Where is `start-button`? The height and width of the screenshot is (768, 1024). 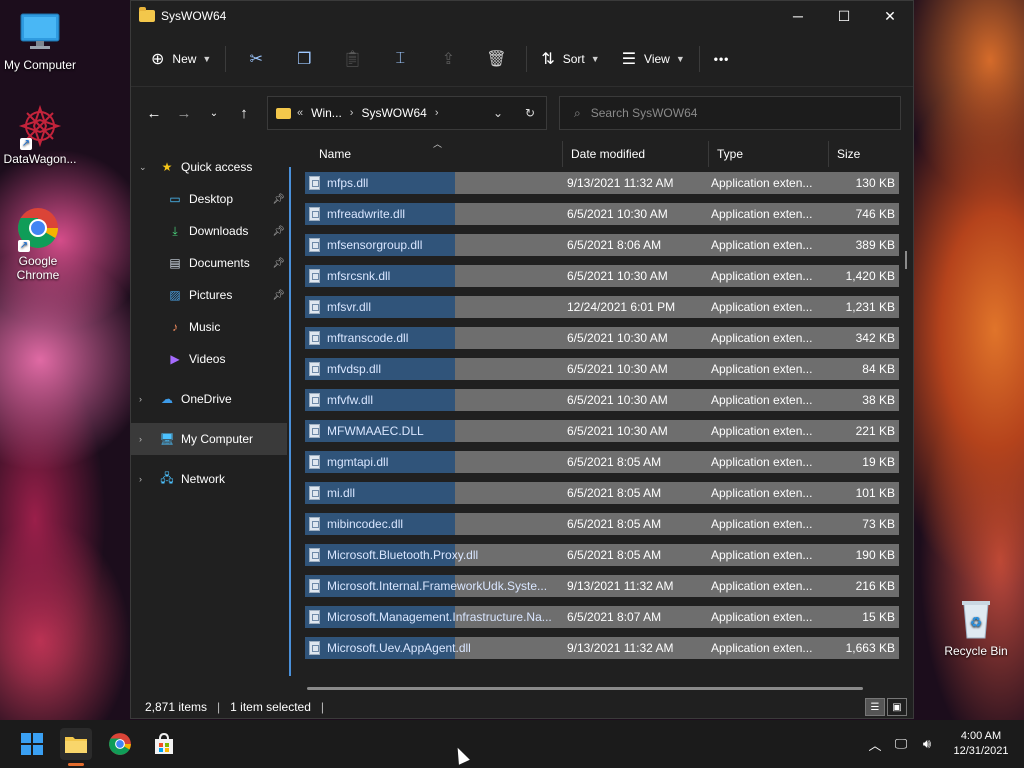
start-button is located at coordinates (32, 744).